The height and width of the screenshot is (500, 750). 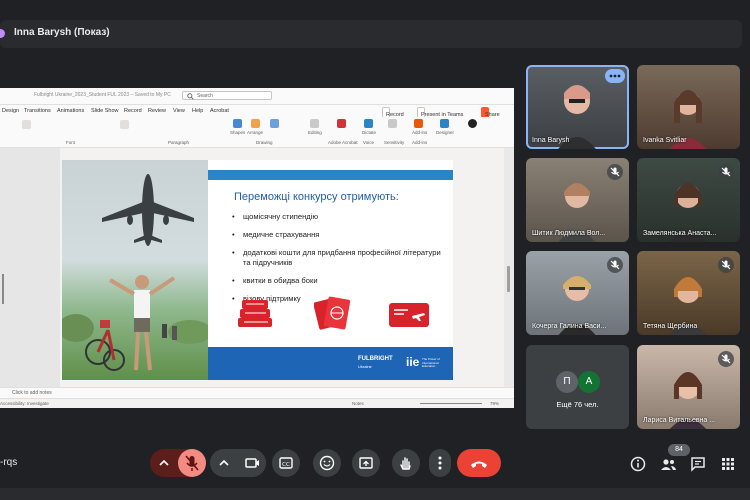 What do you see at coordinates (238, 132) in the screenshot?
I see `ribbon-item-shapes: Shapes` at bounding box center [238, 132].